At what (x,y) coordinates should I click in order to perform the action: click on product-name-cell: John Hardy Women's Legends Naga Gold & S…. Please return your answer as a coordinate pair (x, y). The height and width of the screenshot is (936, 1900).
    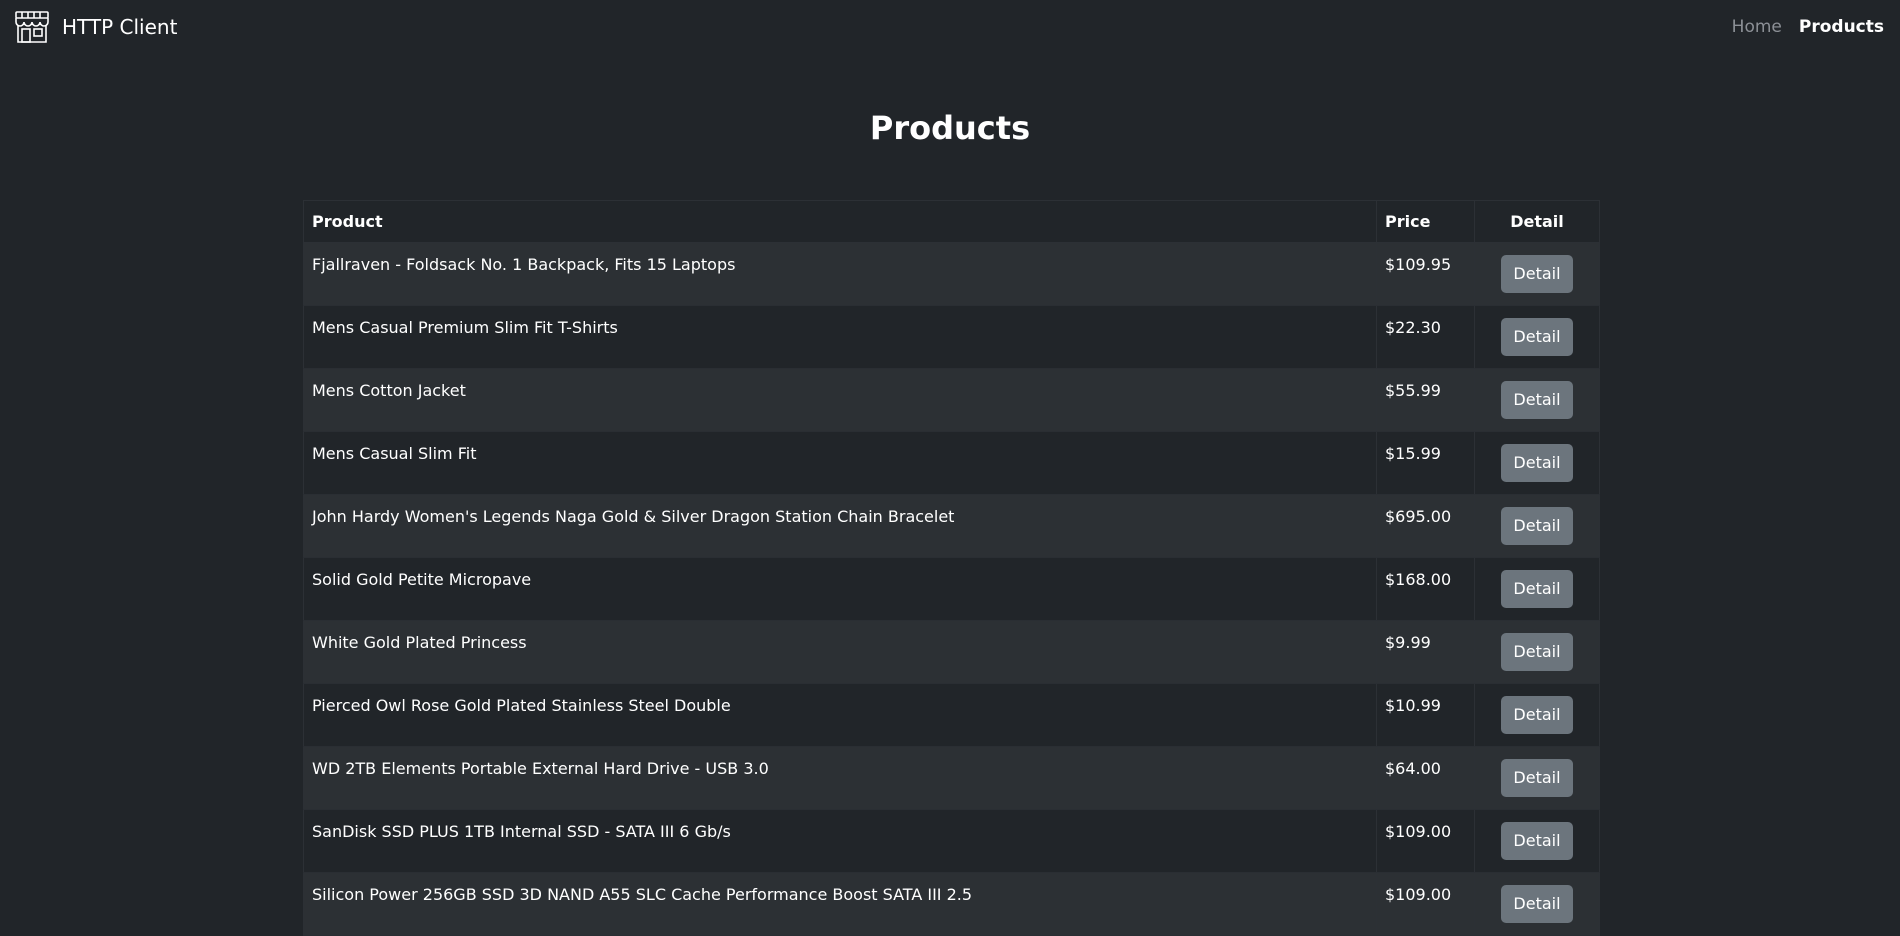
    Looking at the image, I should click on (840, 526).